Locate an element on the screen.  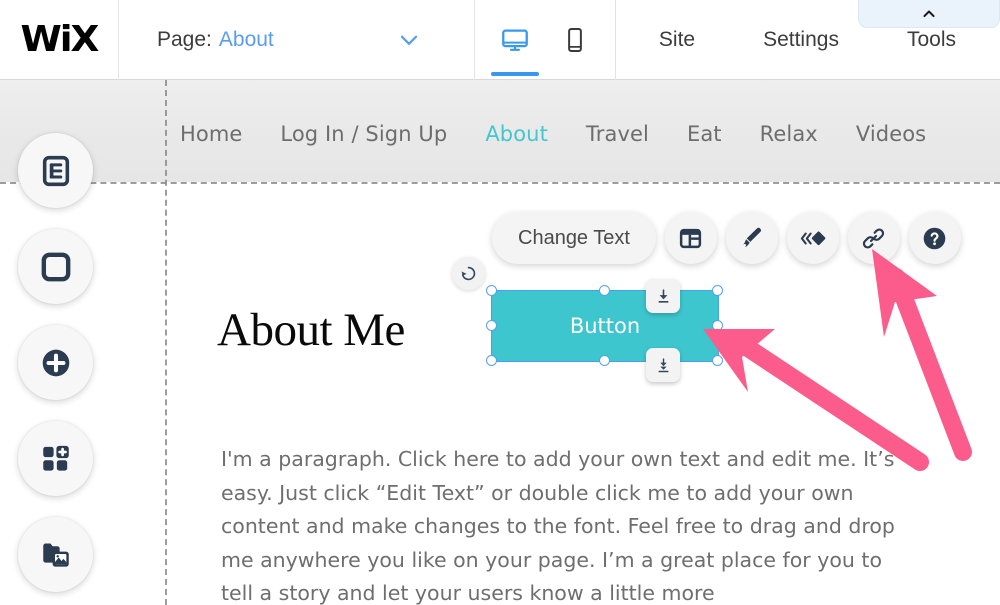
resize-handle-bottom-right is located at coordinates (717, 360).